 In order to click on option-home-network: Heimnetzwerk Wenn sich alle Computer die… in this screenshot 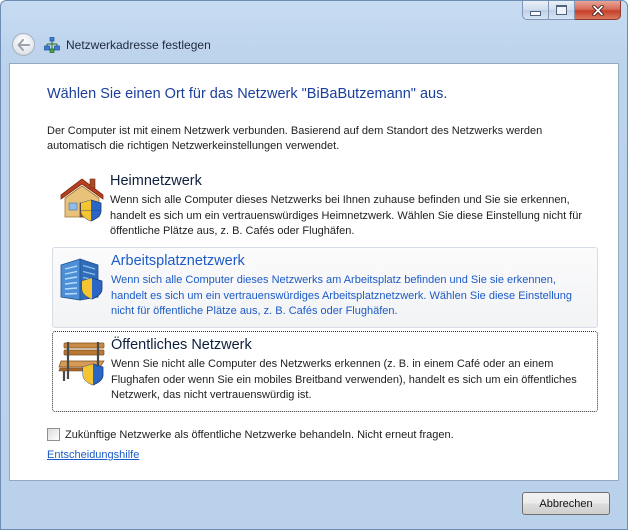, I will do `click(325, 208)`.